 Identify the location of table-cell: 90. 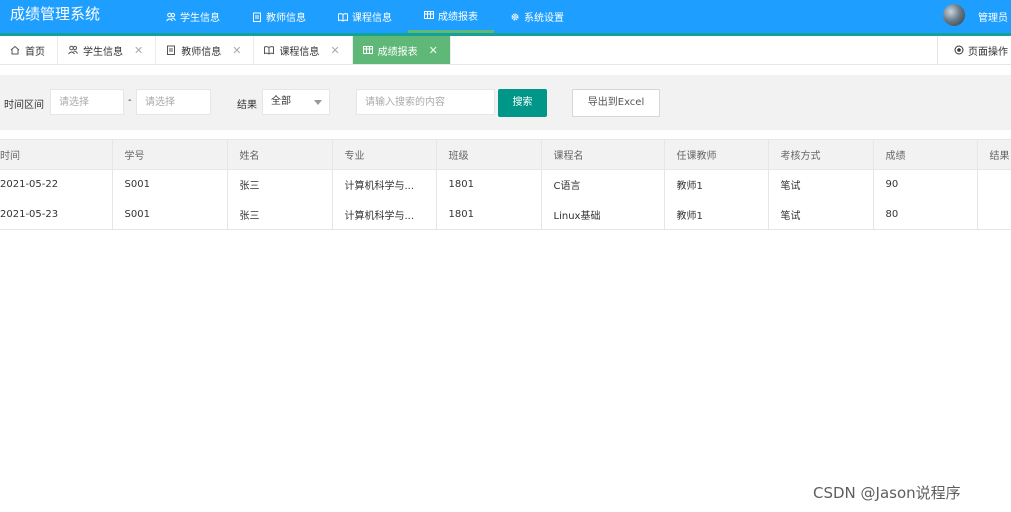
(925, 184).